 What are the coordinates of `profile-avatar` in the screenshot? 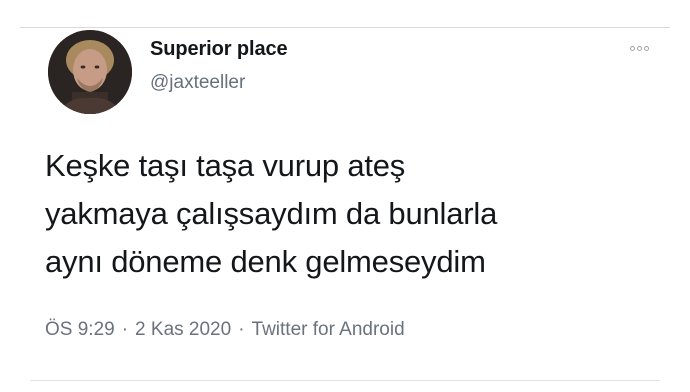 It's located at (90, 72).